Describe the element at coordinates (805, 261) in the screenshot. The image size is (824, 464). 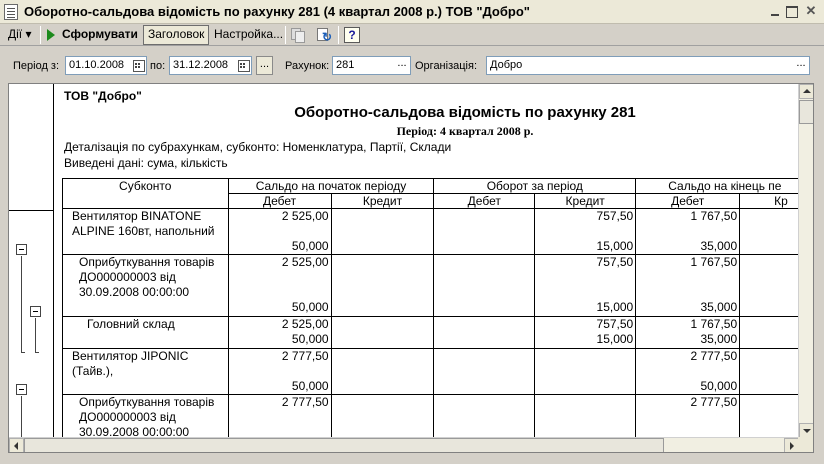
I see `vertical-scrollbar` at that location.